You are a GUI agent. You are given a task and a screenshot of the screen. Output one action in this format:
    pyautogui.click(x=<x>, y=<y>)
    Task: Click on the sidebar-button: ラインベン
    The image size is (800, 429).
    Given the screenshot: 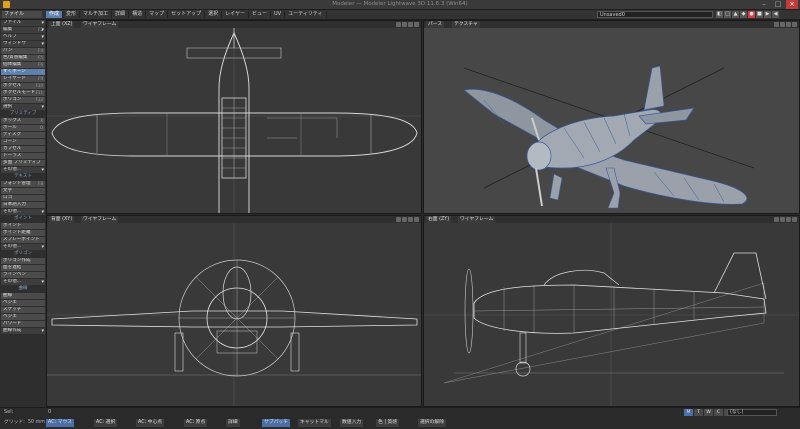 What is the action you would take?
    pyautogui.click(x=23, y=275)
    